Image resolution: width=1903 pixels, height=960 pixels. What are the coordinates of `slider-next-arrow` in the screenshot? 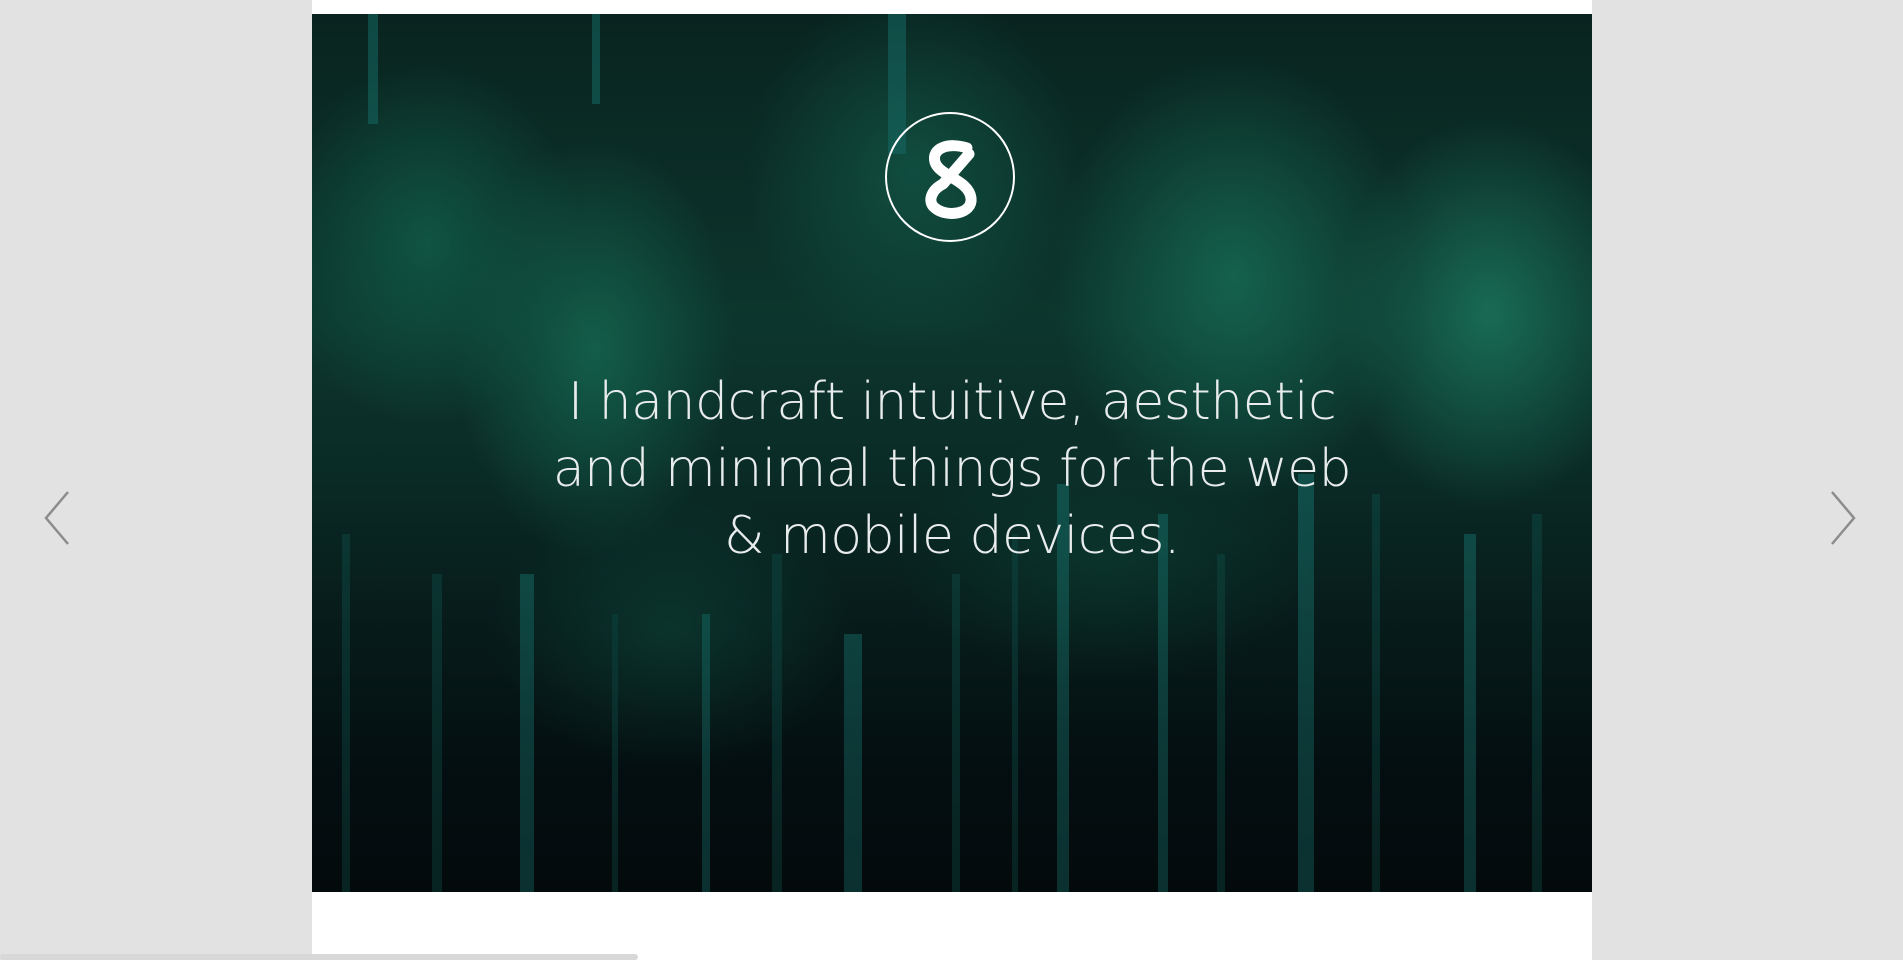 It's located at (1842, 518).